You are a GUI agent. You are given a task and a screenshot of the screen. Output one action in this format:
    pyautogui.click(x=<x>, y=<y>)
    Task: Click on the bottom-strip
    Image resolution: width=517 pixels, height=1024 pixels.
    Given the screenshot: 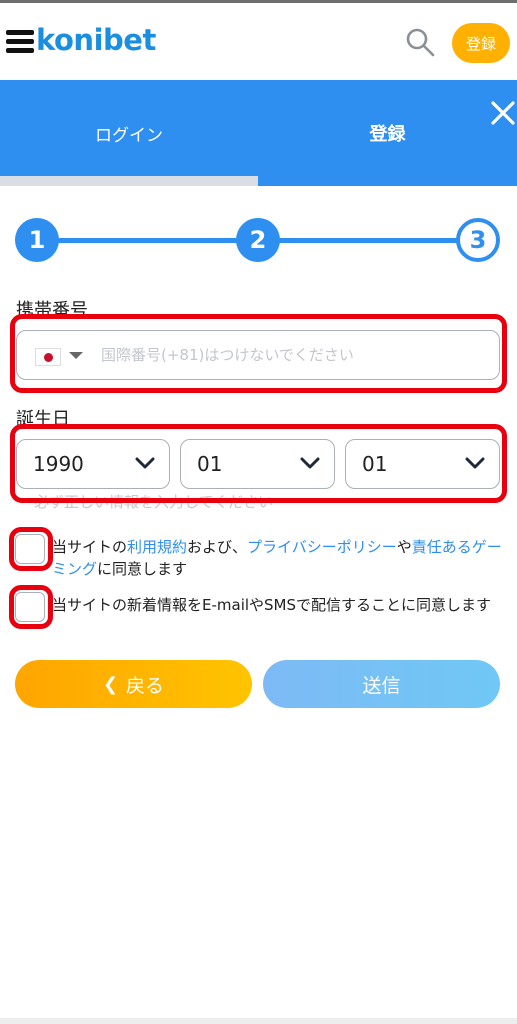 What is the action you would take?
    pyautogui.click(x=258, y=1021)
    